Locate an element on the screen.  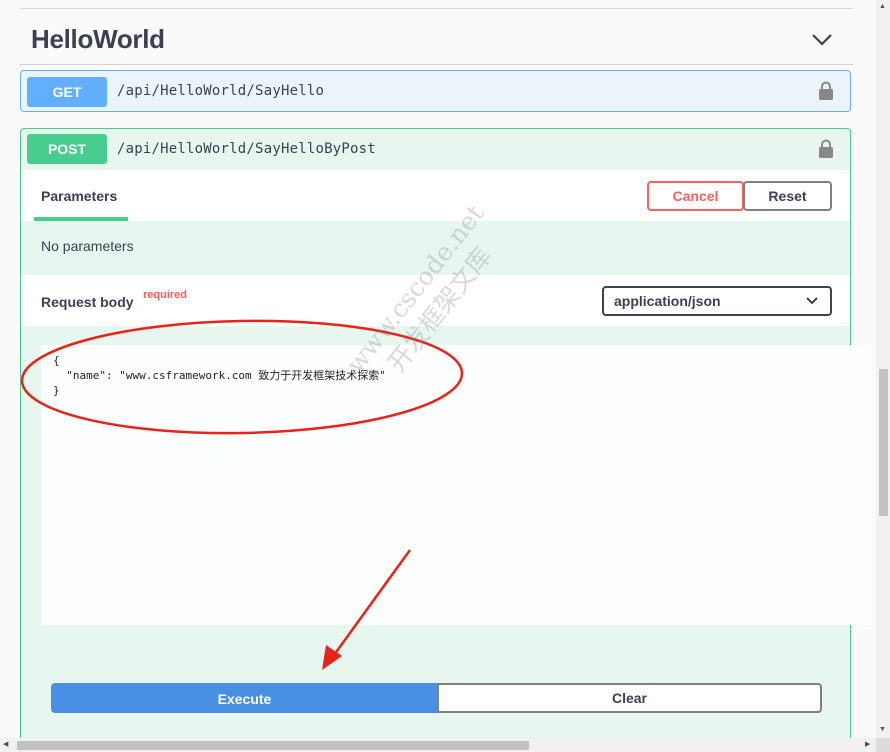
content-type-select: application/json is located at coordinates (717, 301).